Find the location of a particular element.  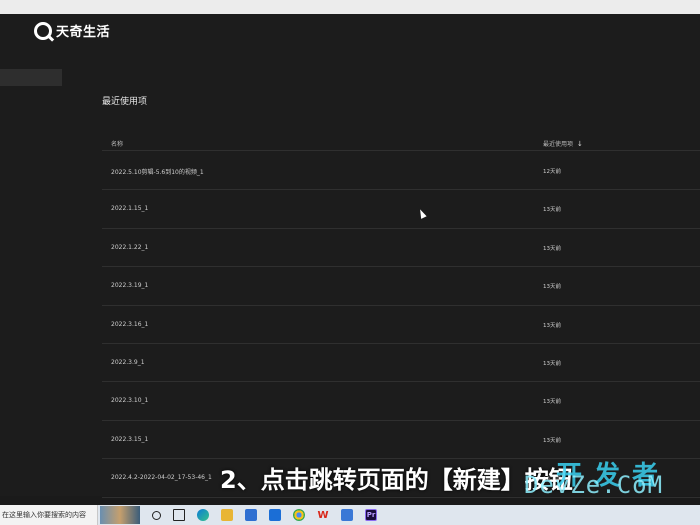

task-view-icon is located at coordinates (179, 515).